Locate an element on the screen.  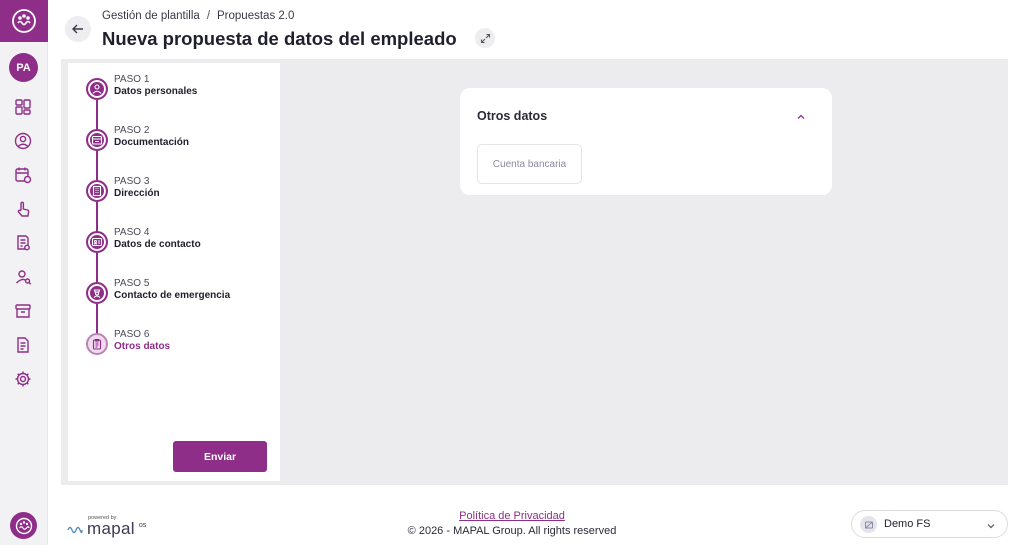
expand-icon is located at coordinates (485, 38).